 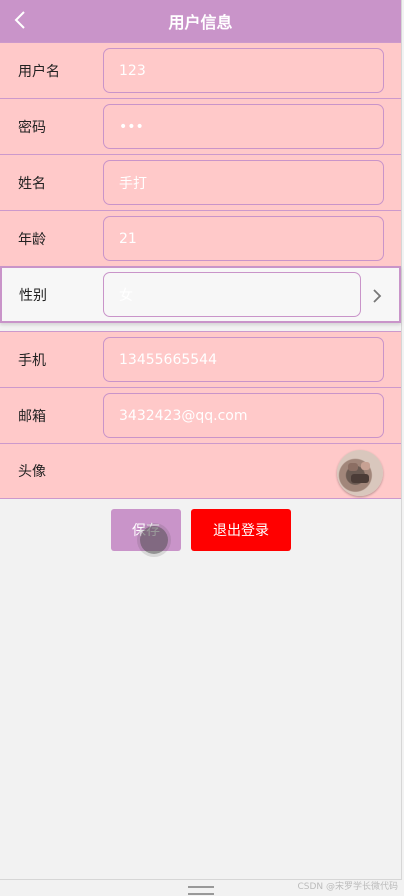 I want to click on action-bar: 保存 退出登录, so click(x=200, y=529).